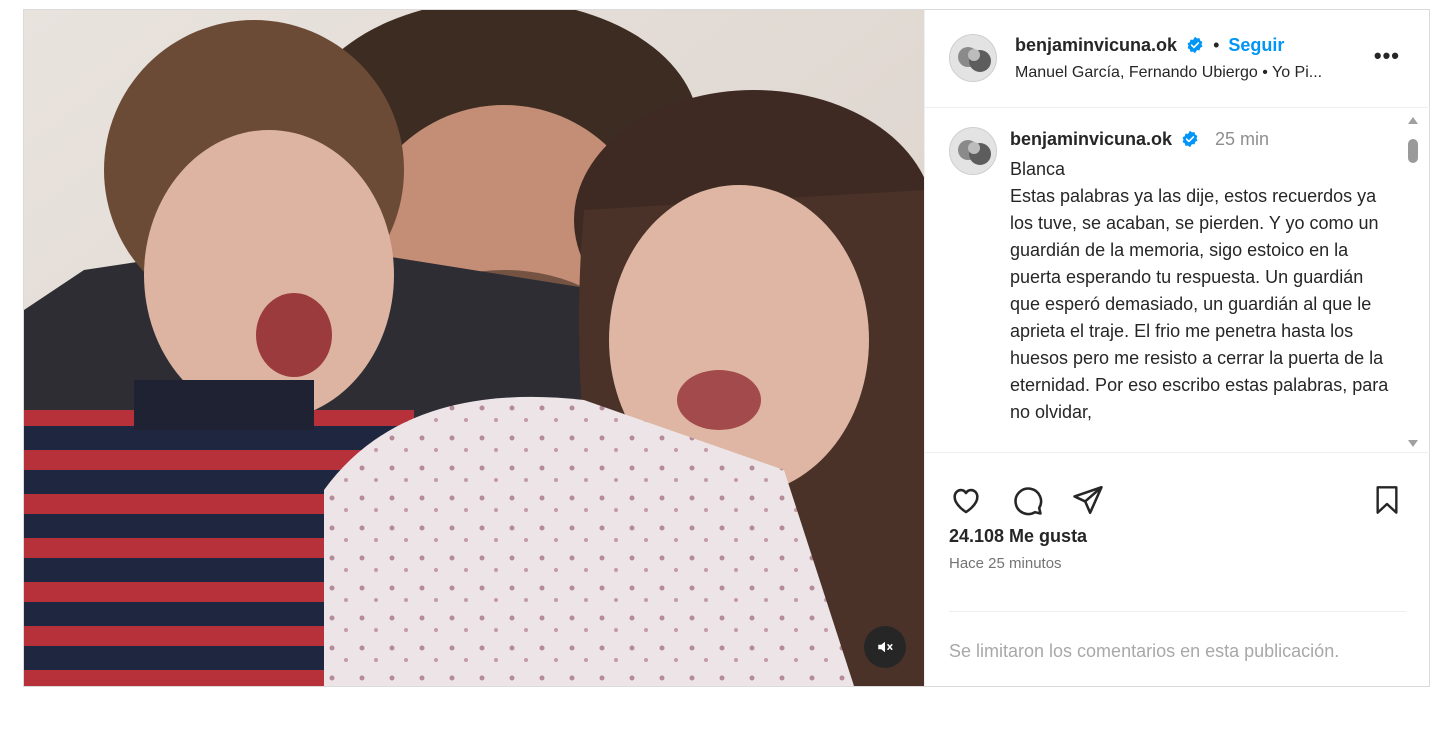 This screenshot has height=739, width=1440. What do you see at coordinates (1413, 443) in the screenshot?
I see `scroll-down-arrow-icon` at bounding box center [1413, 443].